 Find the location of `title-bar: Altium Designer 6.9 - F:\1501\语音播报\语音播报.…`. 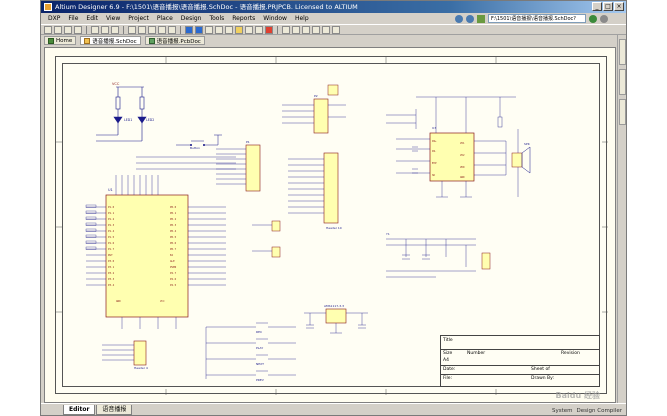

title-bar: Altium Designer 6.9 - F:\1501\语音播报\语音播报.… is located at coordinates (333, 7).